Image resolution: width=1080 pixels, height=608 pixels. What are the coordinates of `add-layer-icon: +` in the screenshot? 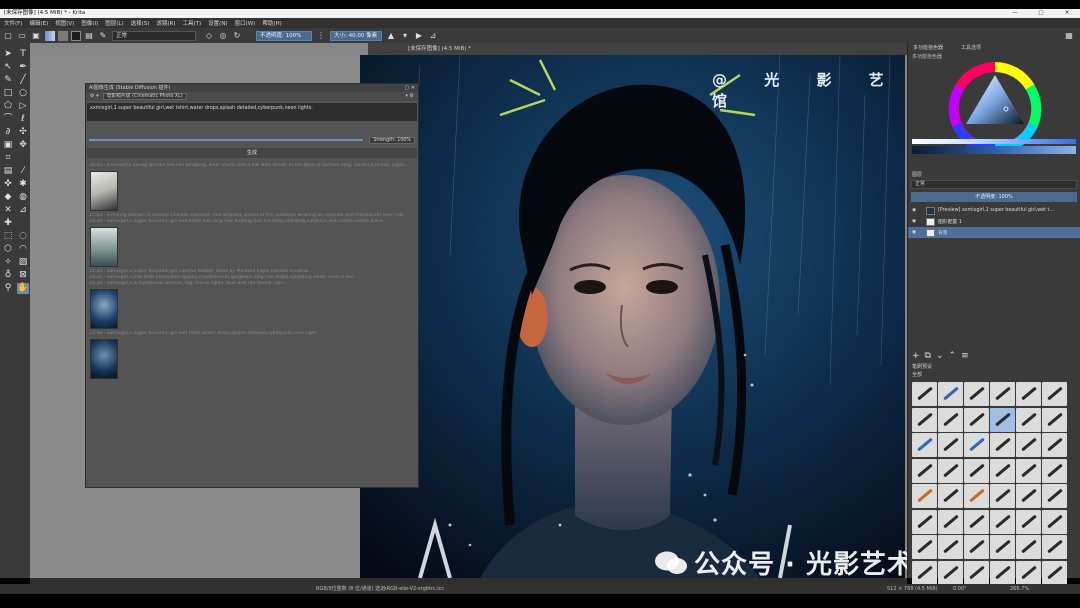 It's located at (918, 356).